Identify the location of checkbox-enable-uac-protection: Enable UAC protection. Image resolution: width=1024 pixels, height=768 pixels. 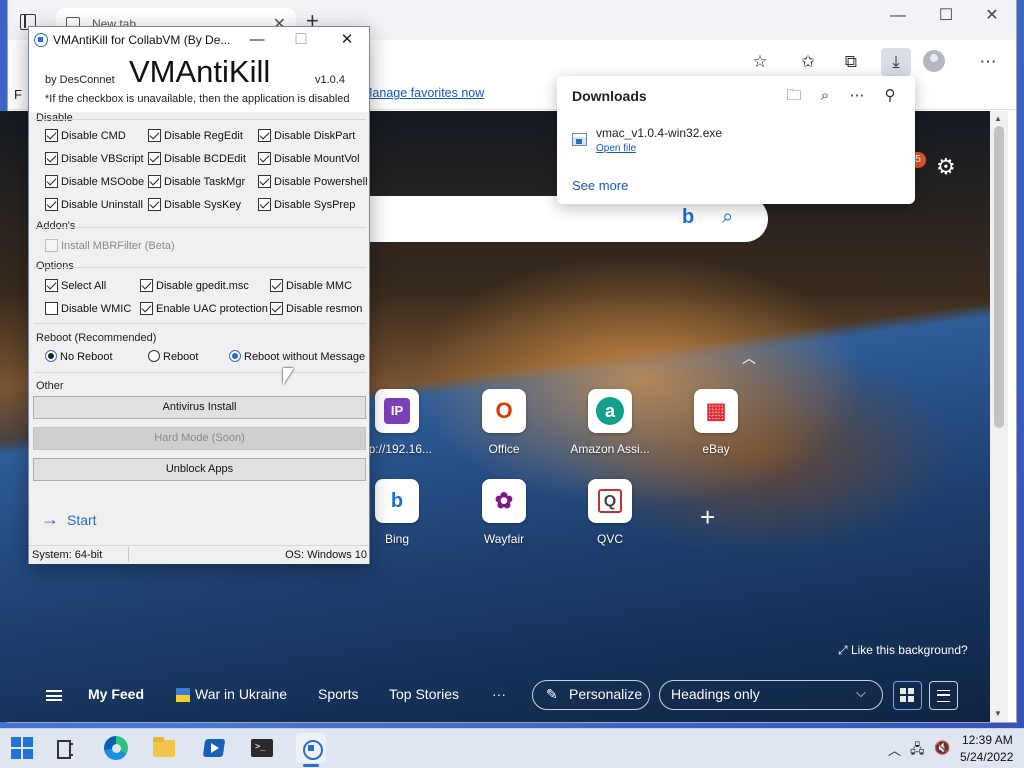
(204, 309).